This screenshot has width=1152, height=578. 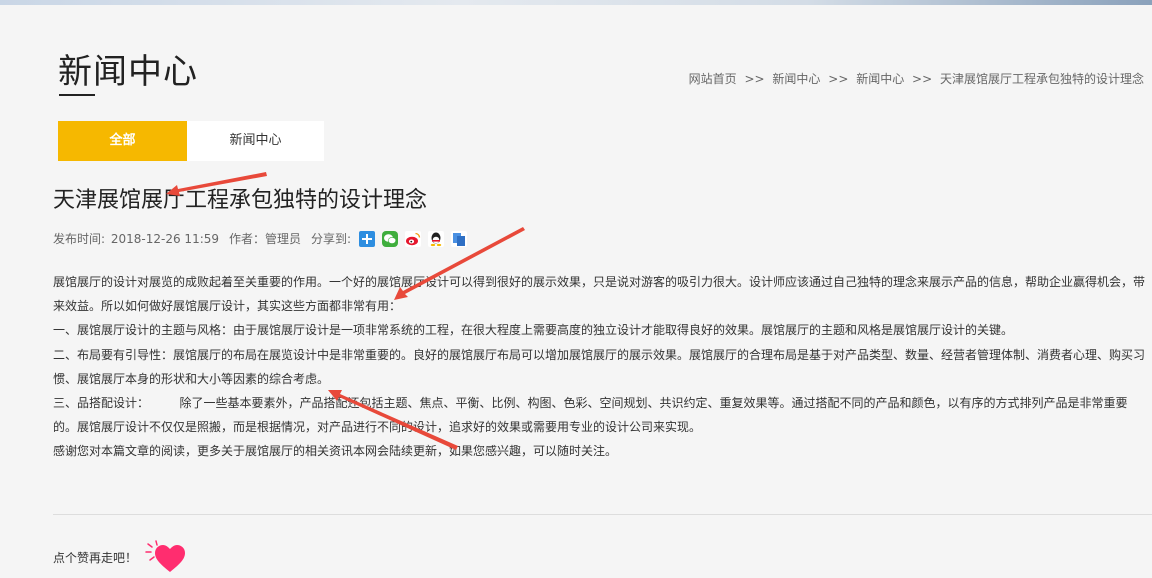 What do you see at coordinates (390, 238) in the screenshot?
I see `wechat-icon` at bounding box center [390, 238].